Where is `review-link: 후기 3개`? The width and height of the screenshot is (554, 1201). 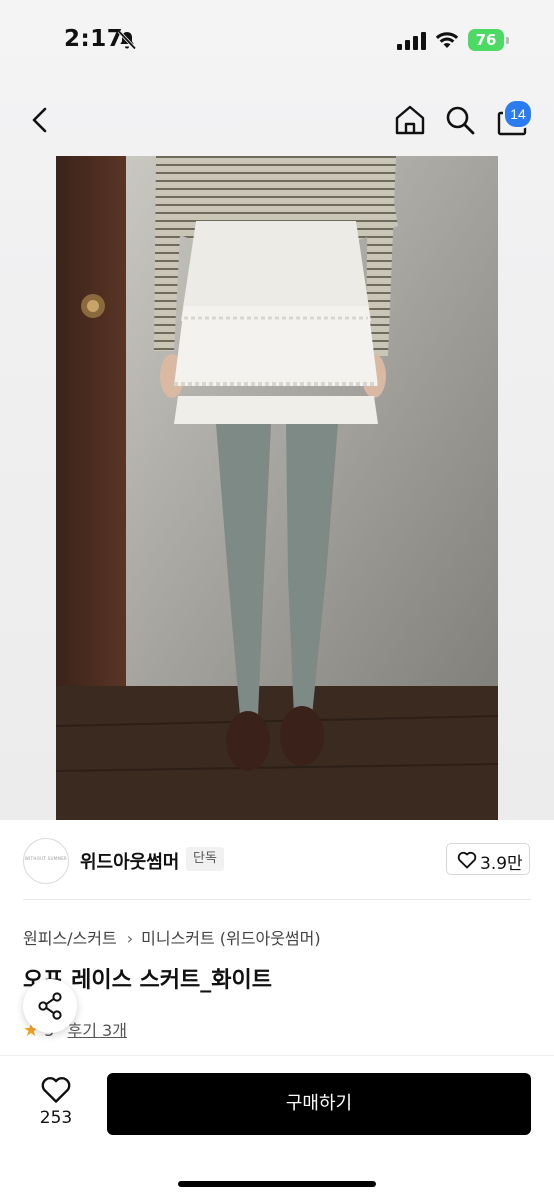 review-link: 후기 3개 is located at coordinates (97, 1030).